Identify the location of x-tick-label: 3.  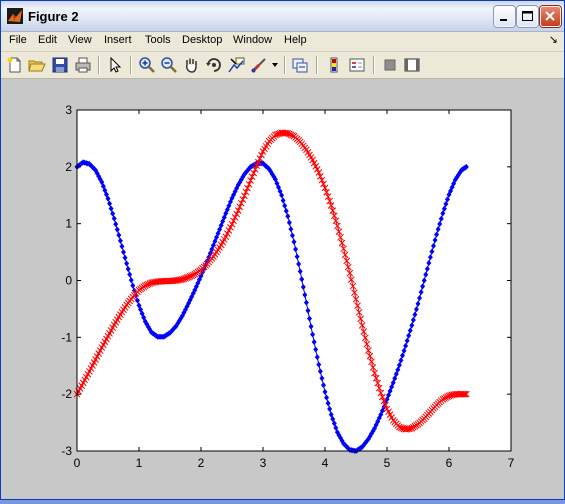
(263, 463).